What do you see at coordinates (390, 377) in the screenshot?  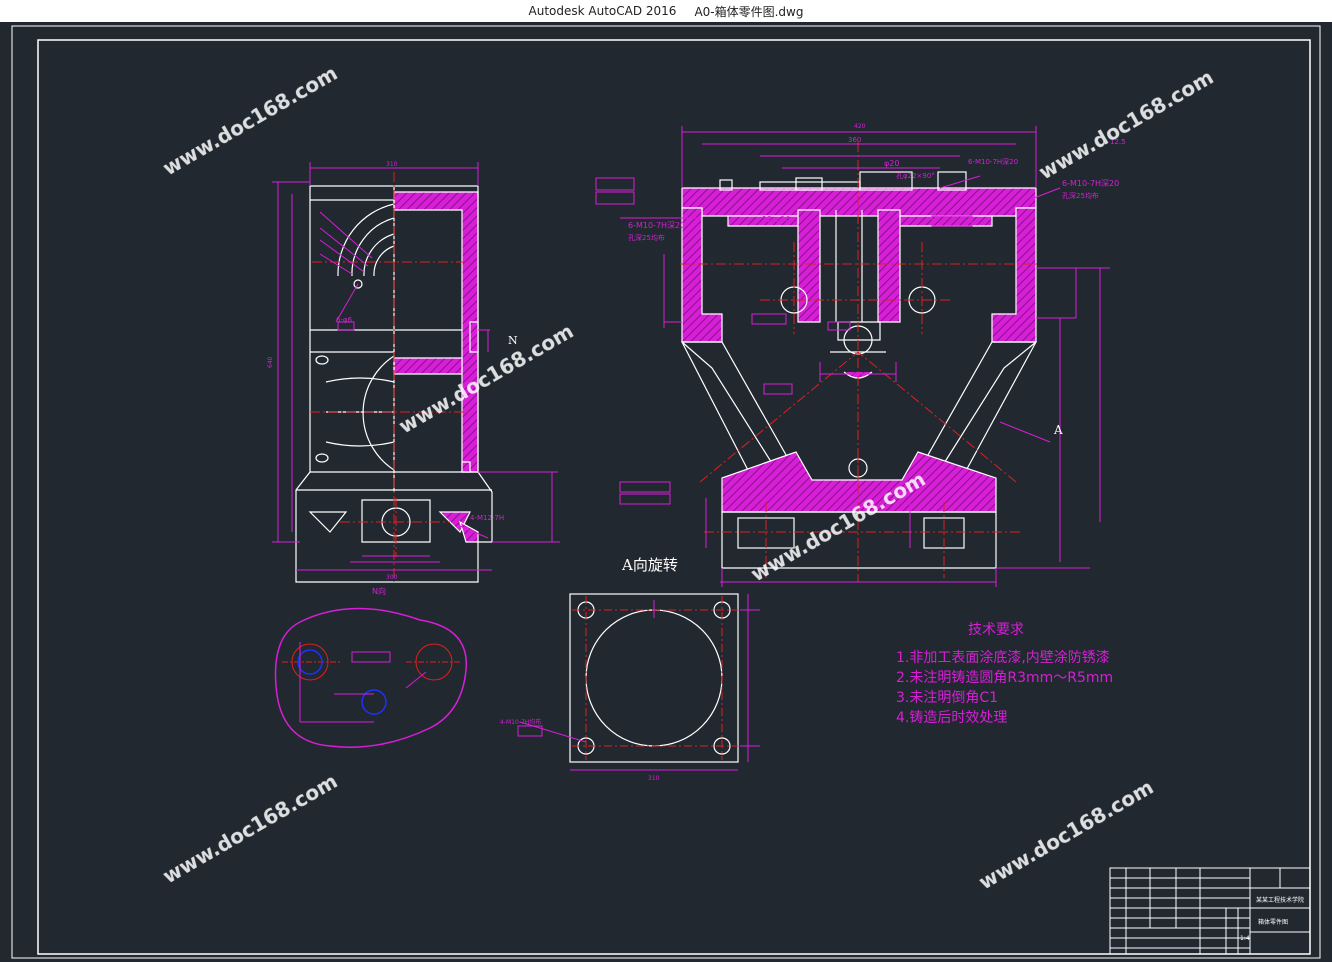 I see `left-centerlines` at bounding box center [390, 377].